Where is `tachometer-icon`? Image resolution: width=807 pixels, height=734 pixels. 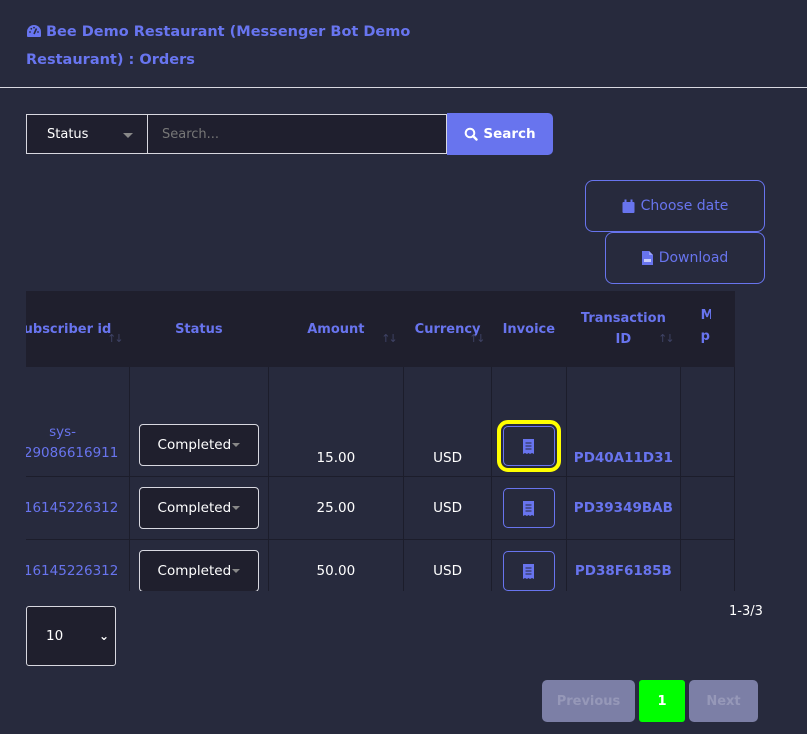
tachometer-icon is located at coordinates (34, 31).